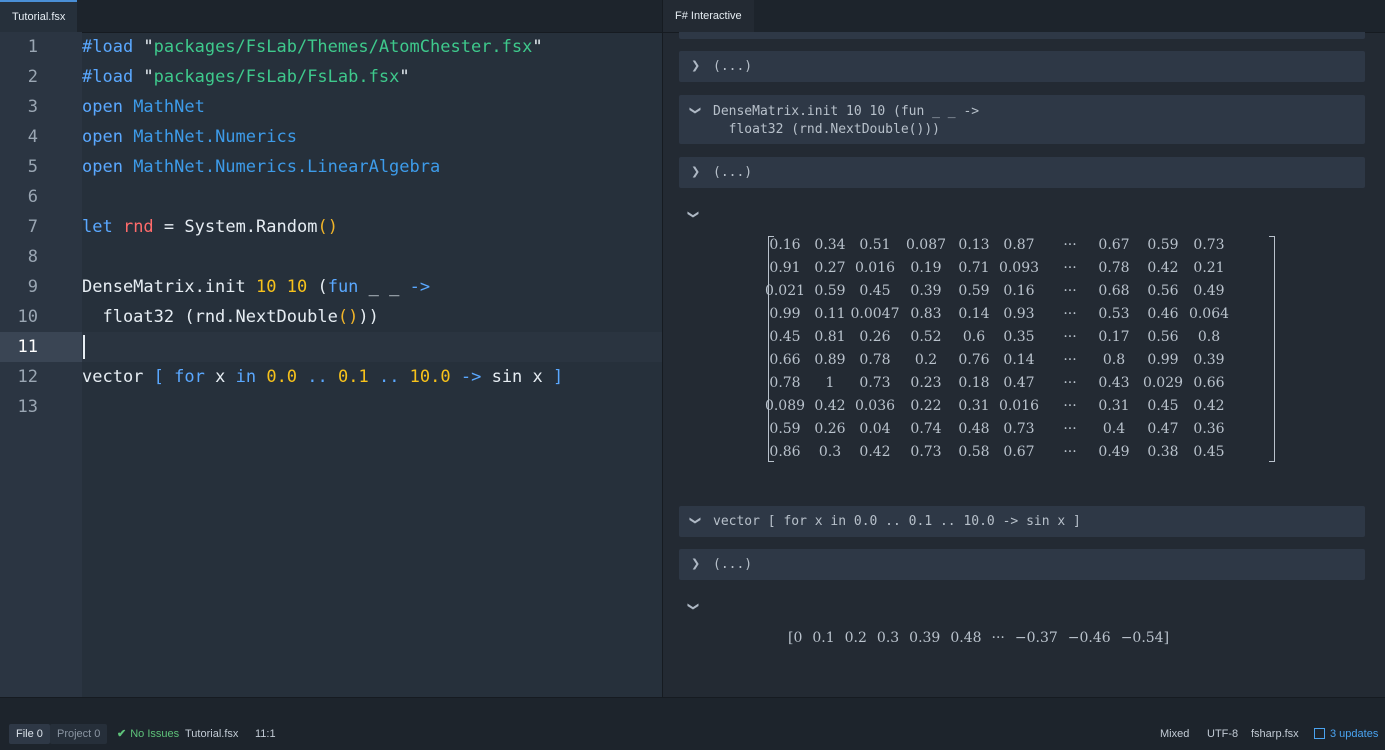  What do you see at coordinates (143, 107) in the screenshot?
I see `code-line-3: open MathNet` at bounding box center [143, 107].